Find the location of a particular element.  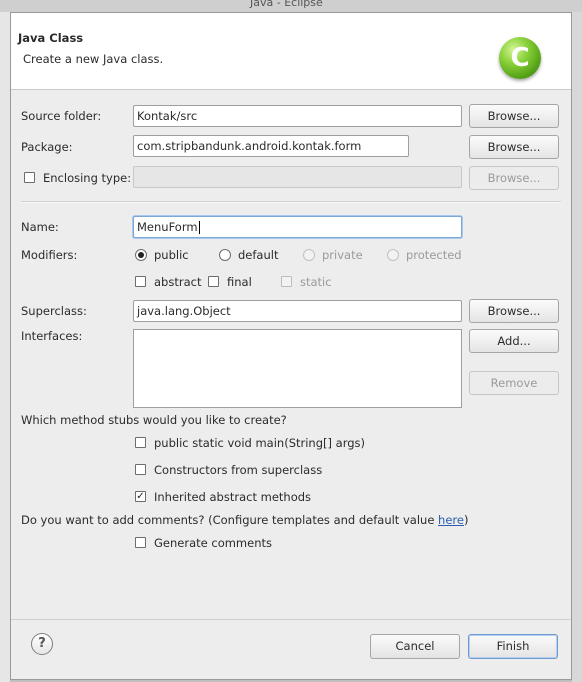

help-icon: ? is located at coordinates (42, 644).